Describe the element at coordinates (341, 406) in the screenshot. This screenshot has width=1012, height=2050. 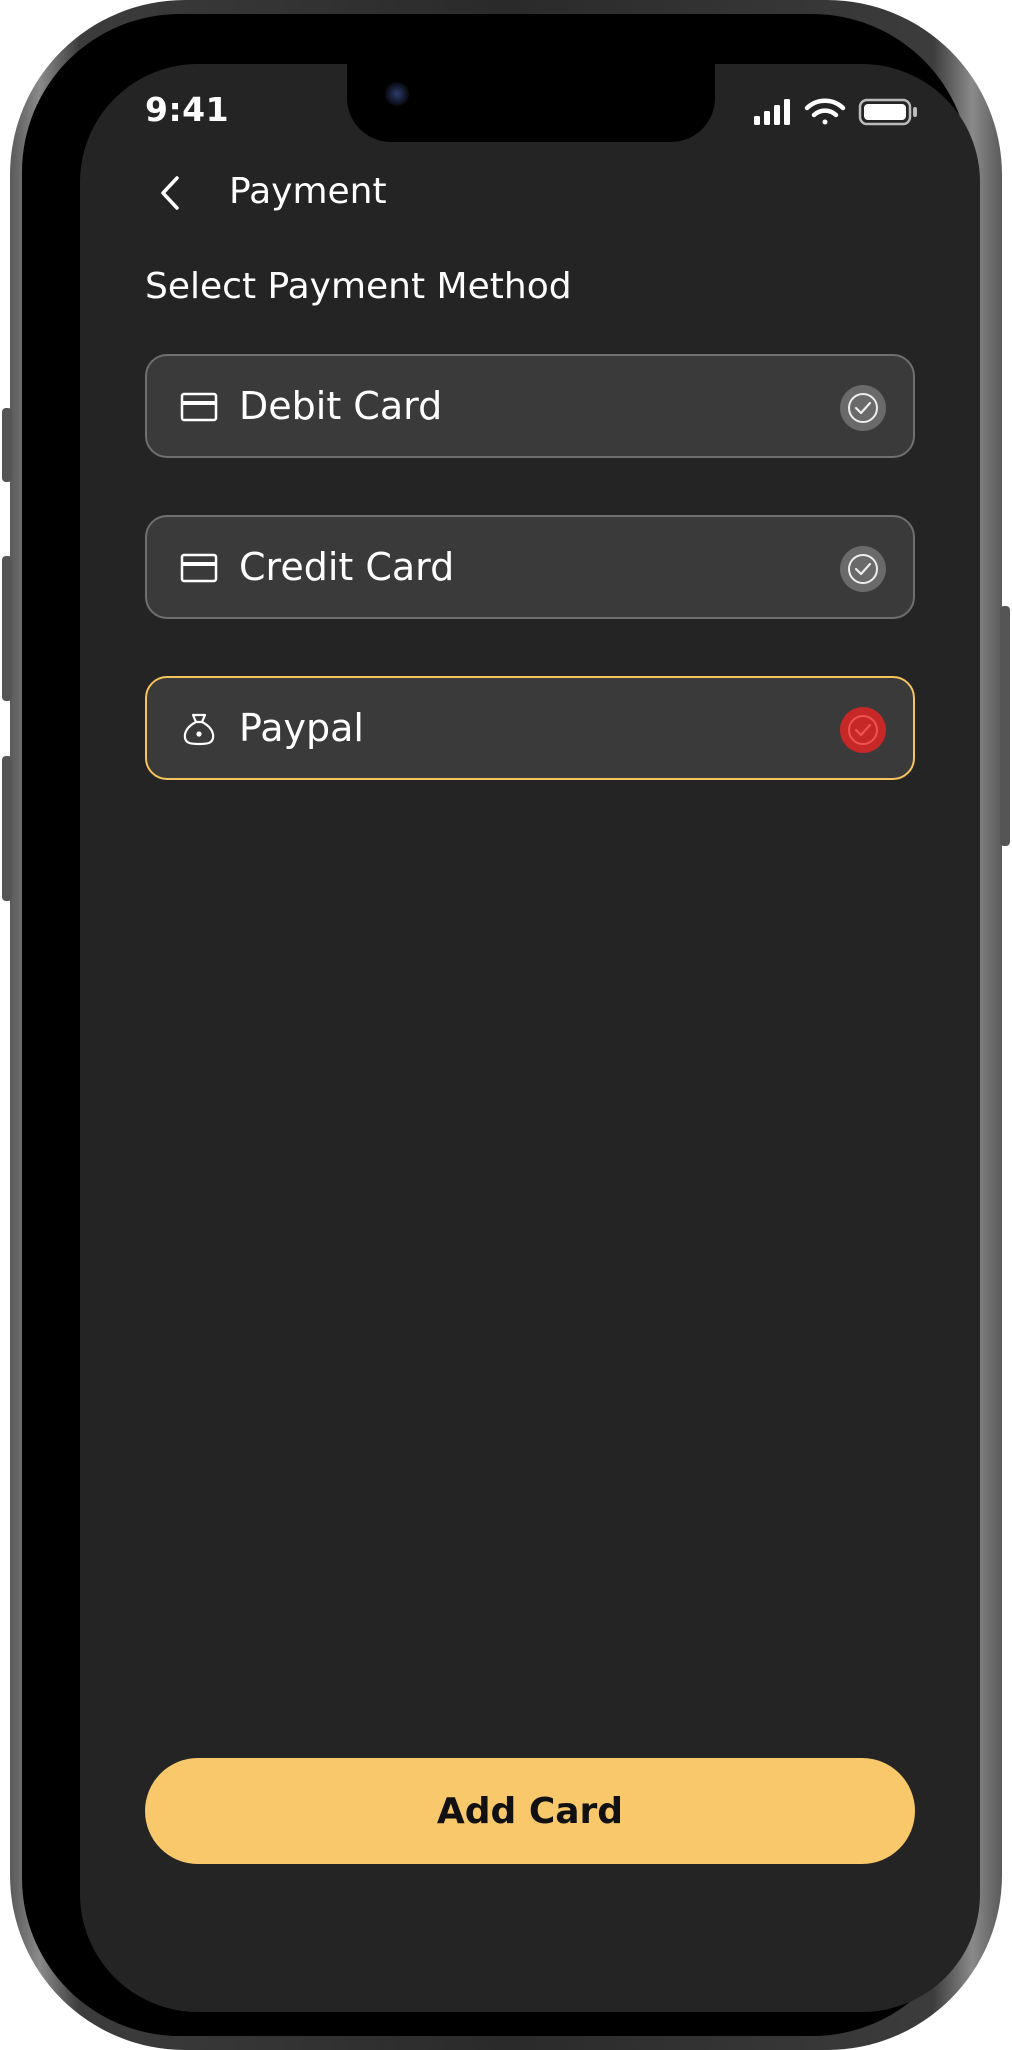
I see `payment-option-label: Debit Card` at that location.